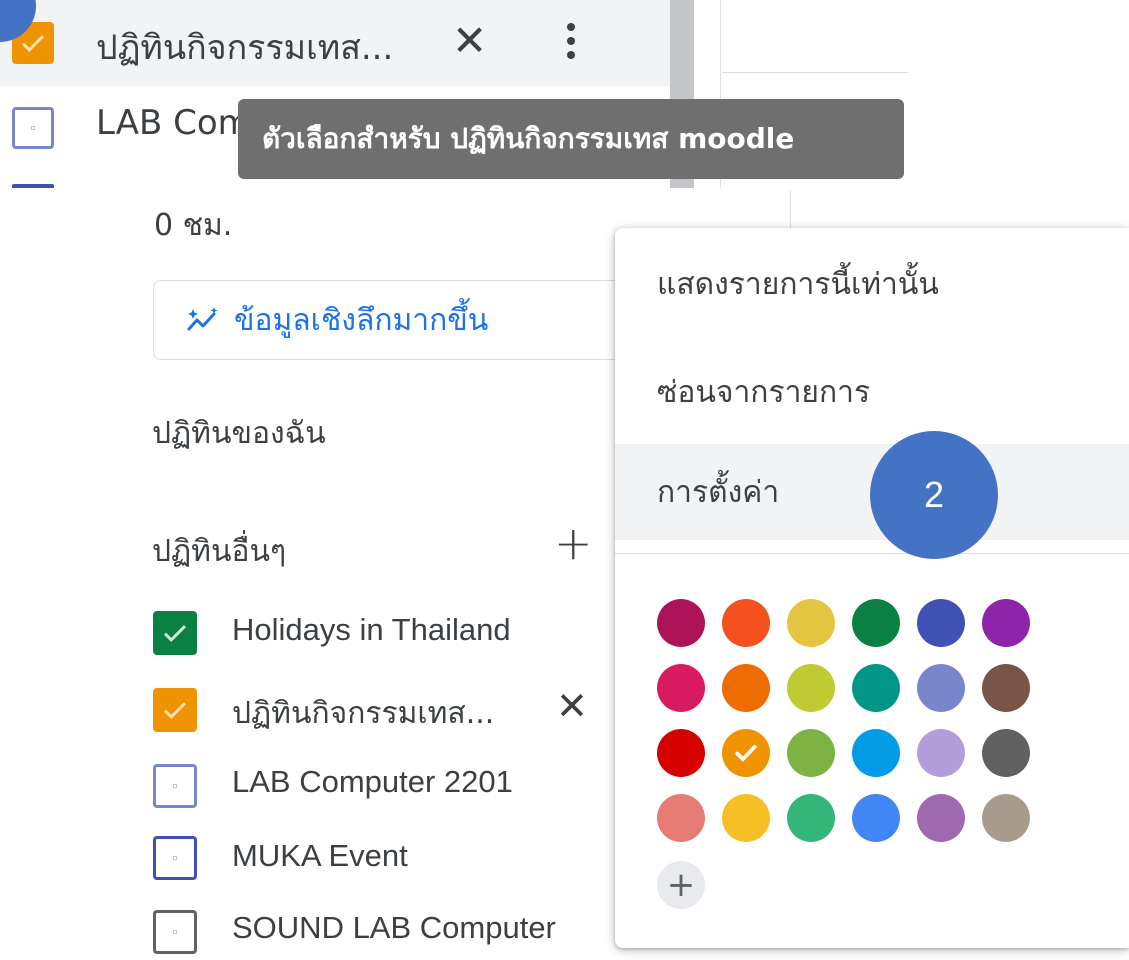 This screenshot has width=1129, height=960. Describe the element at coordinates (219, 551) in the screenshot. I see `other-calendars-heading: ปฏิทินอื่นๆ` at that location.